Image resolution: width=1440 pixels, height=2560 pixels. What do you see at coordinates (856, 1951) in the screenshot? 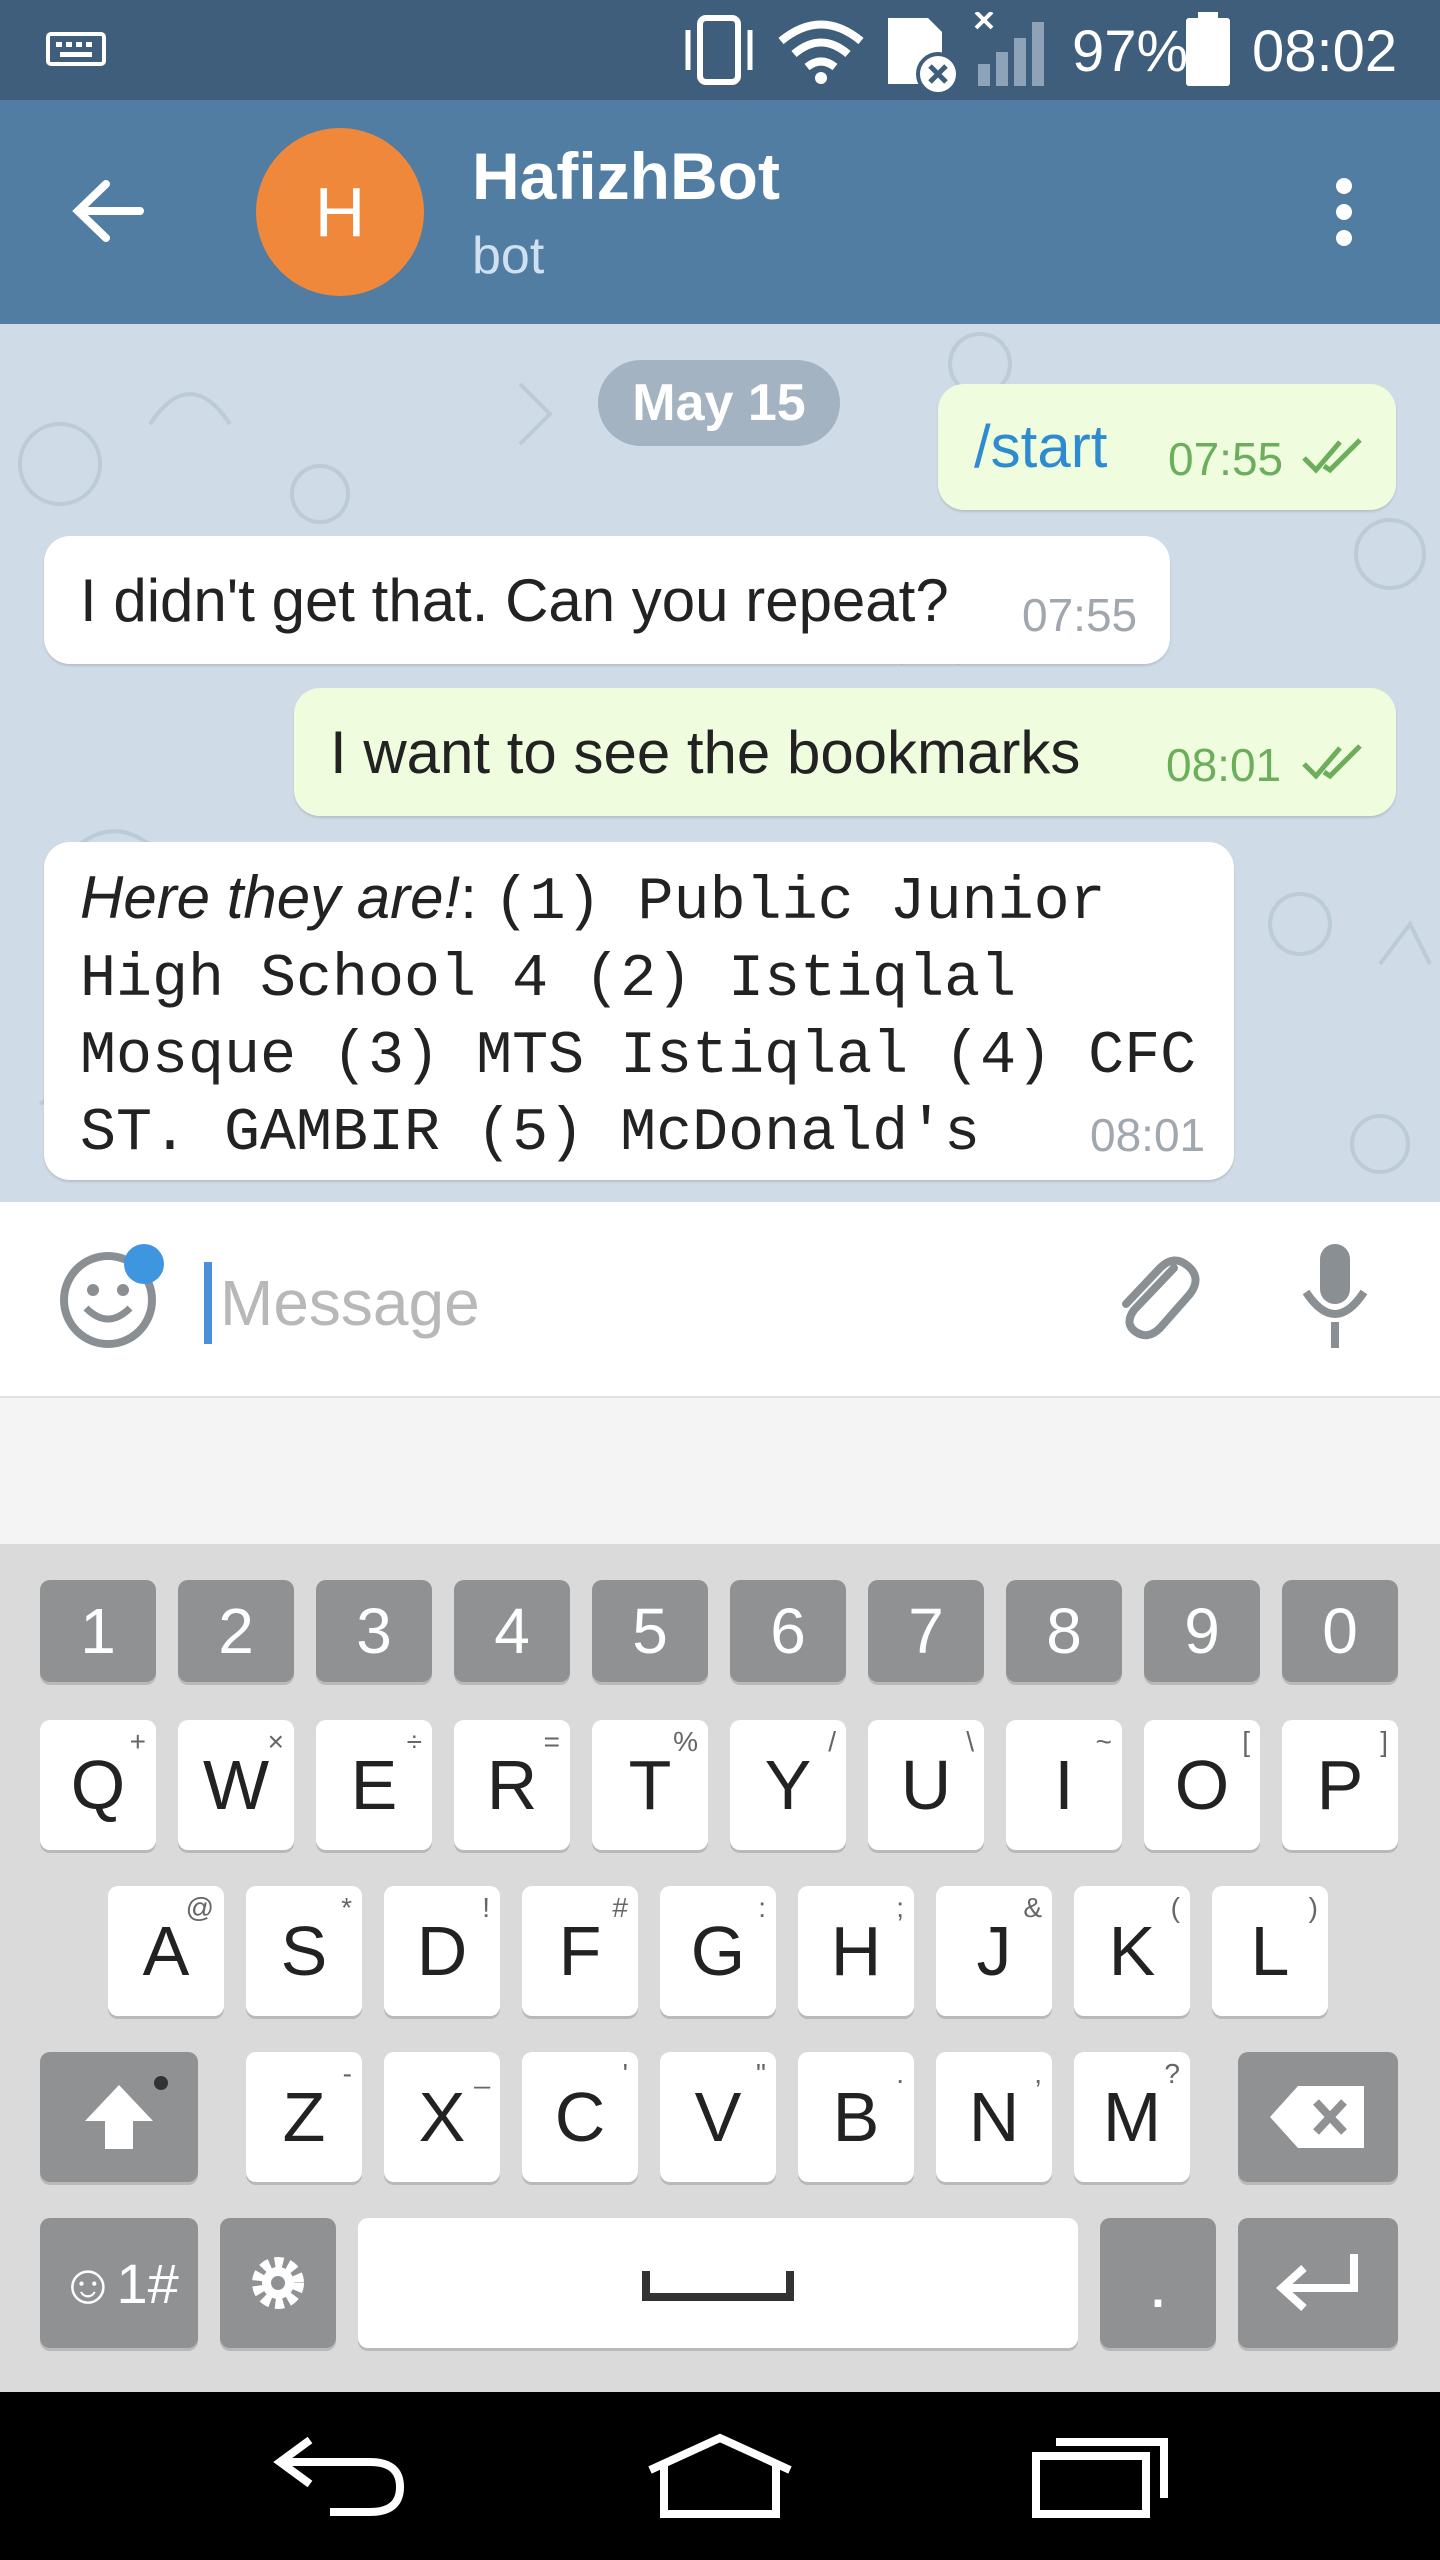
I see `key-h: H;` at bounding box center [856, 1951].